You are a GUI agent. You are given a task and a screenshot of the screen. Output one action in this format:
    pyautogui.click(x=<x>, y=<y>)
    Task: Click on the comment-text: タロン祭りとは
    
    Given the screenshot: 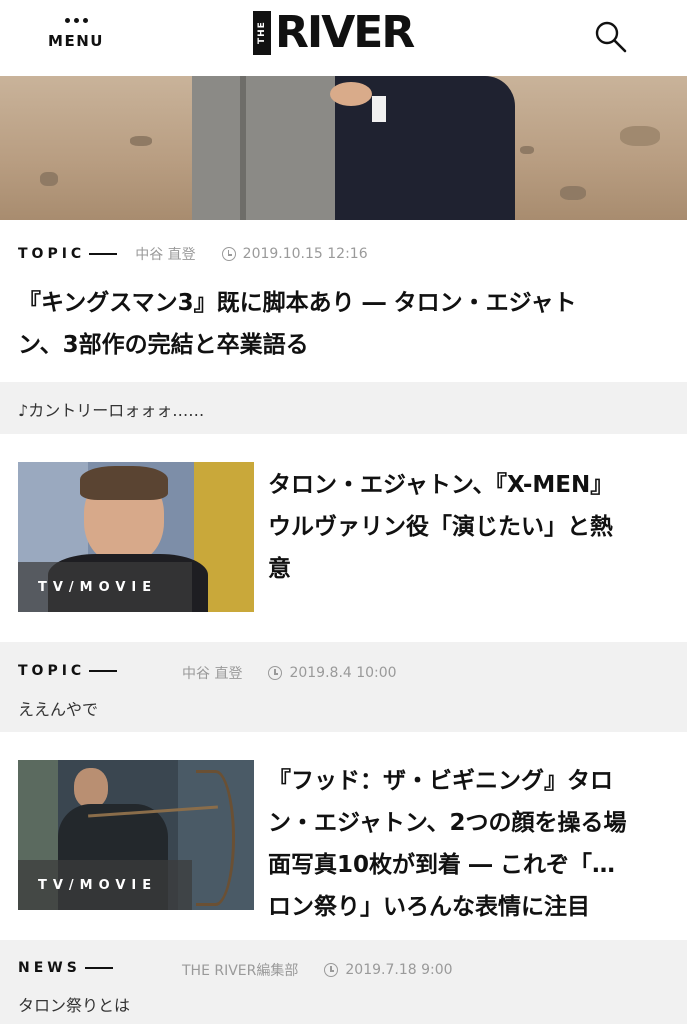 What is the action you would take?
    pyautogui.click(x=74, y=1005)
    